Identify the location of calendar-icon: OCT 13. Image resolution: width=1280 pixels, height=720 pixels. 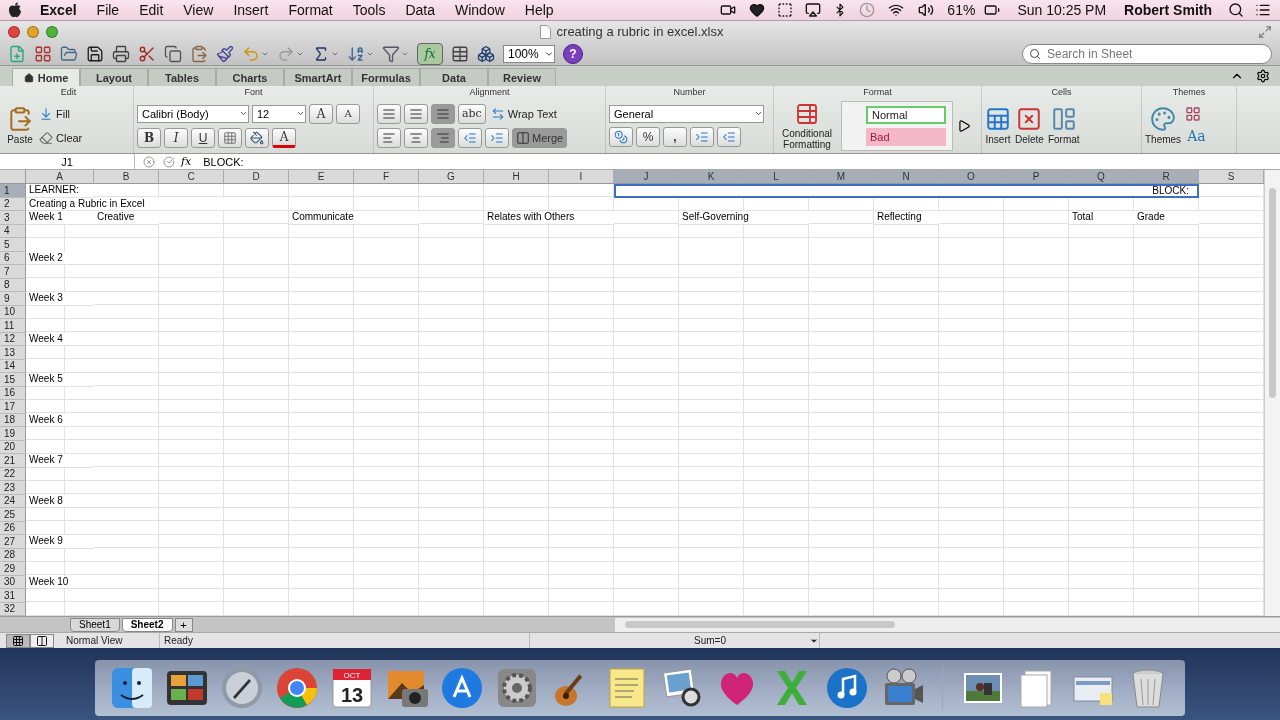
(352, 688).